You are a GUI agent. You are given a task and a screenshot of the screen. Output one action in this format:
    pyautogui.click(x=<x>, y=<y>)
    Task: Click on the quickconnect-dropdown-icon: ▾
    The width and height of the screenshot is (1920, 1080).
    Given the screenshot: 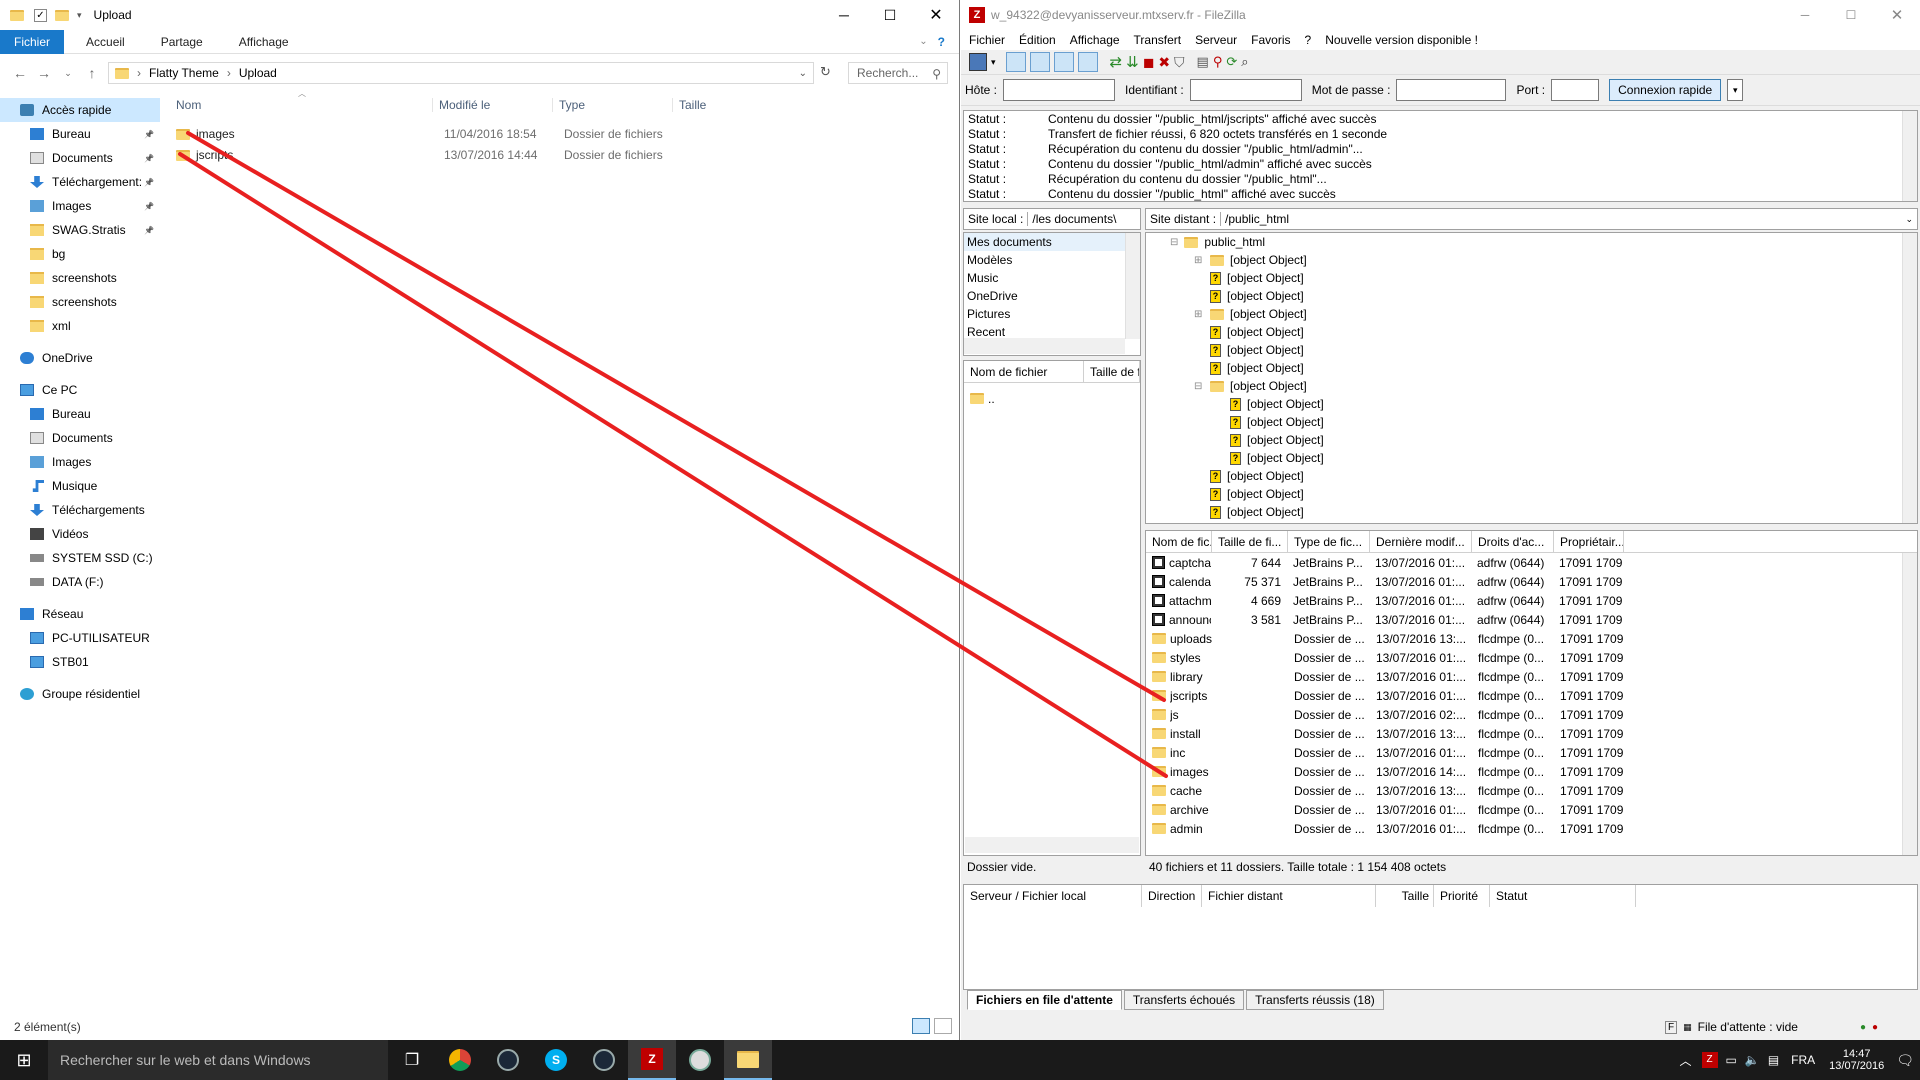 What is the action you would take?
    pyautogui.click(x=1735, y=90)
    